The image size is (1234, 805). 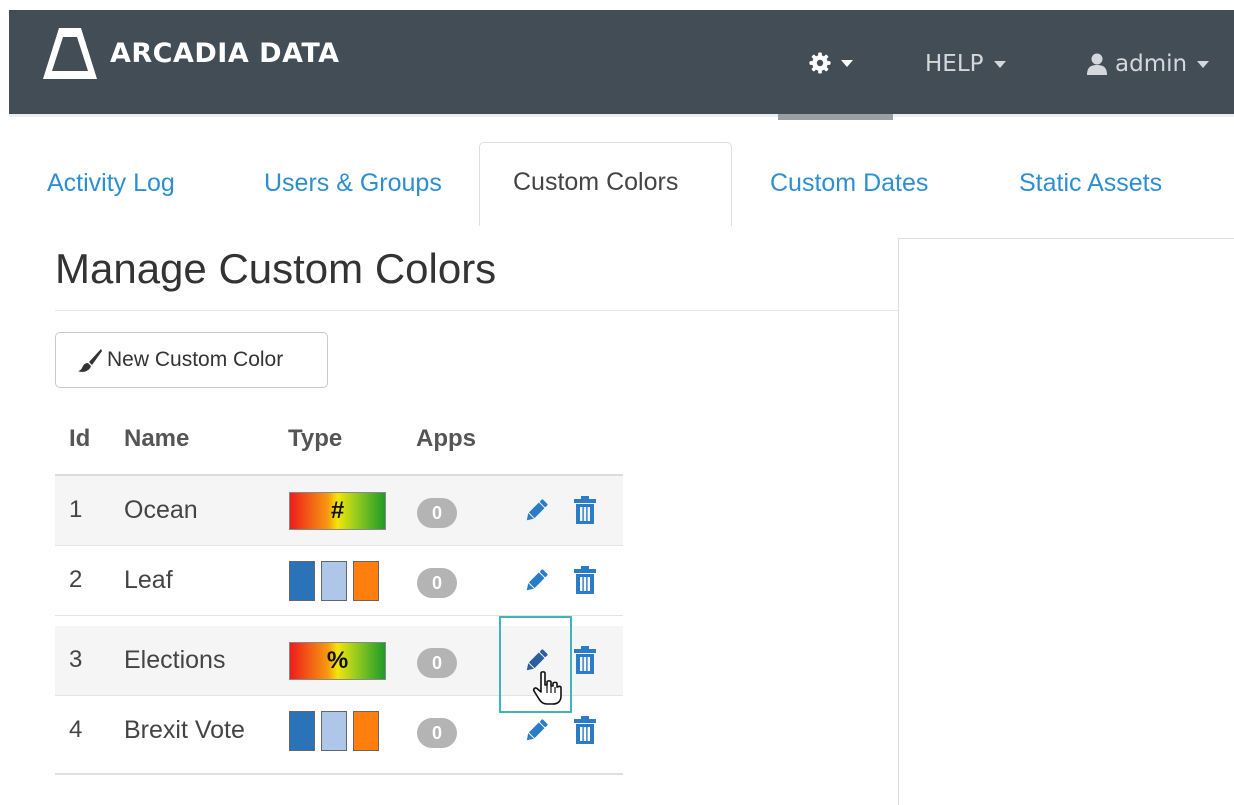 I want to click on help-label: HELP, so click(x=954, y=64).